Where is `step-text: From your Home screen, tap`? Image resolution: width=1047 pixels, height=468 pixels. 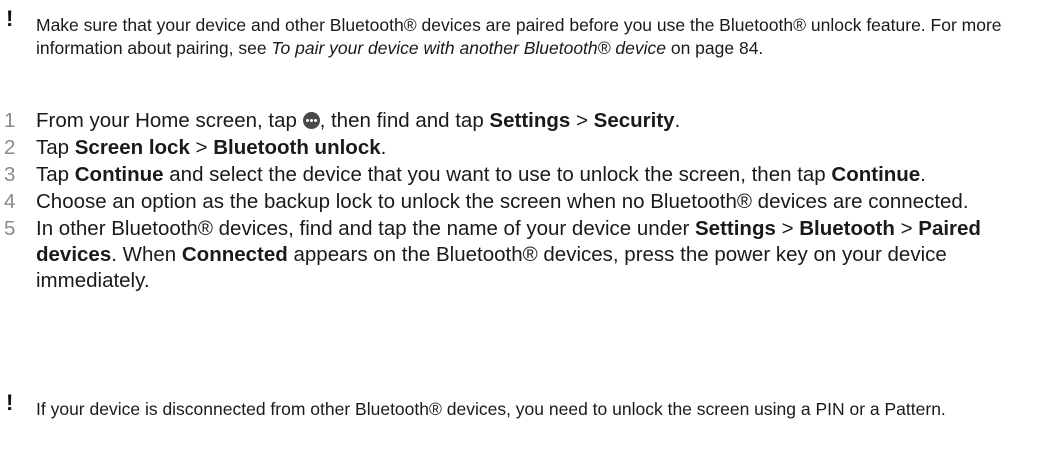
step-text: From your Home screen, tap is located at coordinates (169, 120).